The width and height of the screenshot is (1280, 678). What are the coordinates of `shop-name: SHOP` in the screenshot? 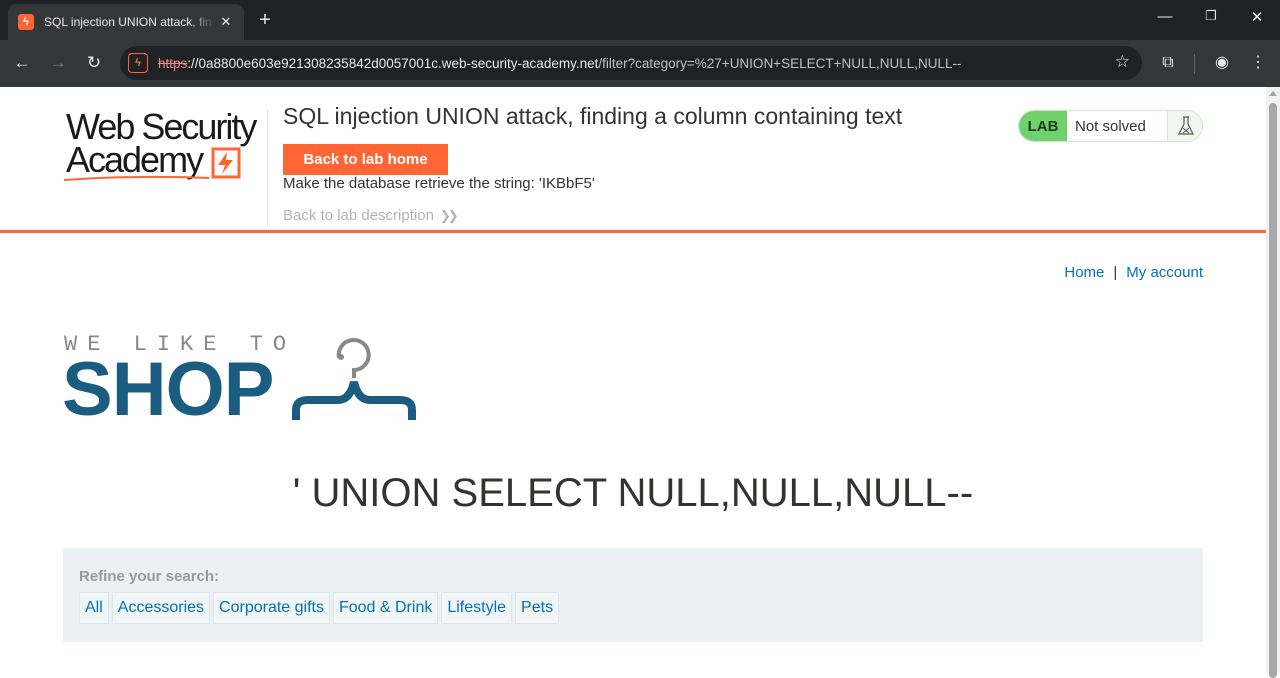 It's located at (168, 389).